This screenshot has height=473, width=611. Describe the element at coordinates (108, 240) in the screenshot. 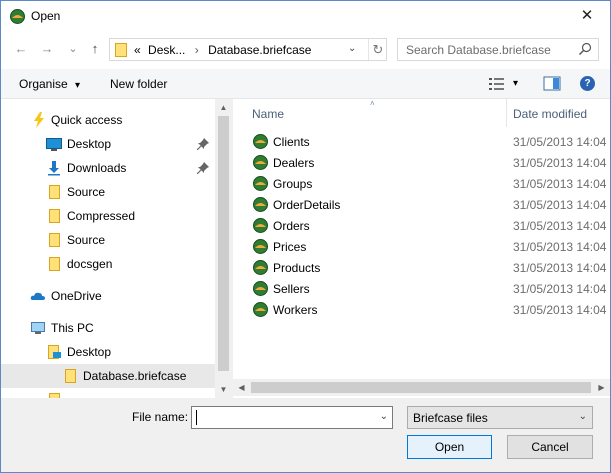

I see `sidebar-item-source-2: Source` at that location.